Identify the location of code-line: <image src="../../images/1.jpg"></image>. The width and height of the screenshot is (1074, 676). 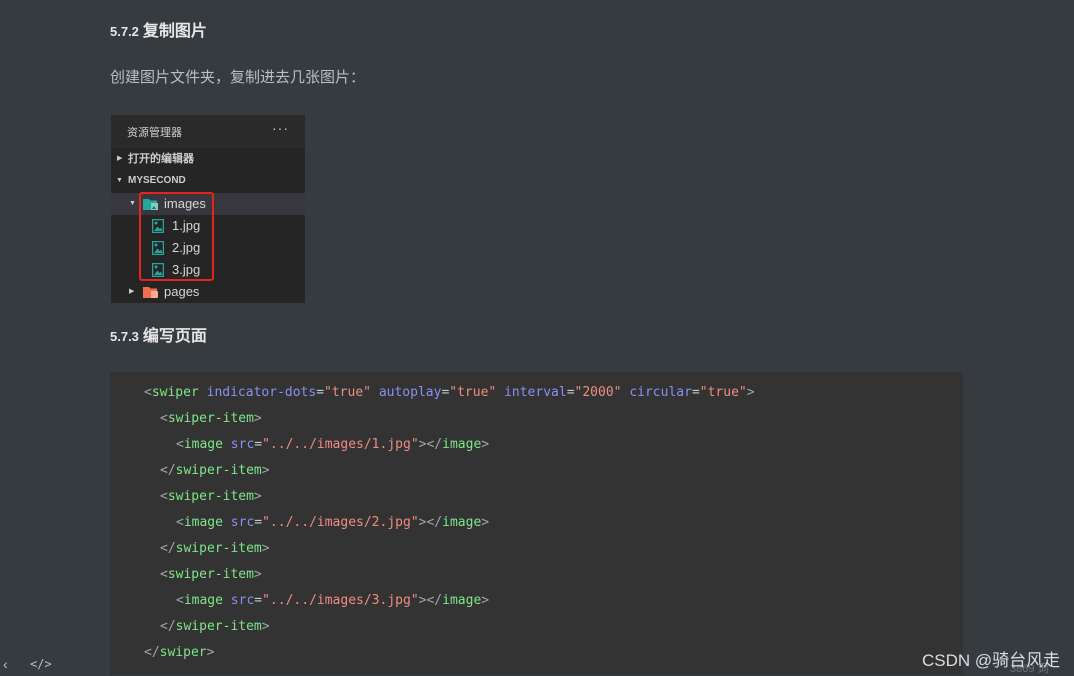
(333, 444).